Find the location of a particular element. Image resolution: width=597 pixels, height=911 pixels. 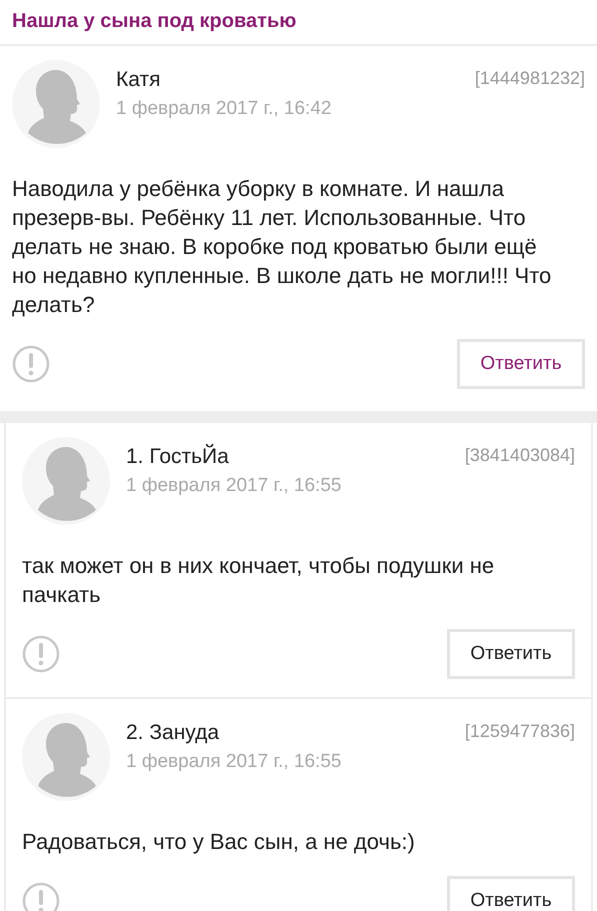

post-text: Радоваться, что у Вас сын, а не дочь:) is located at coordinates (219, 842).